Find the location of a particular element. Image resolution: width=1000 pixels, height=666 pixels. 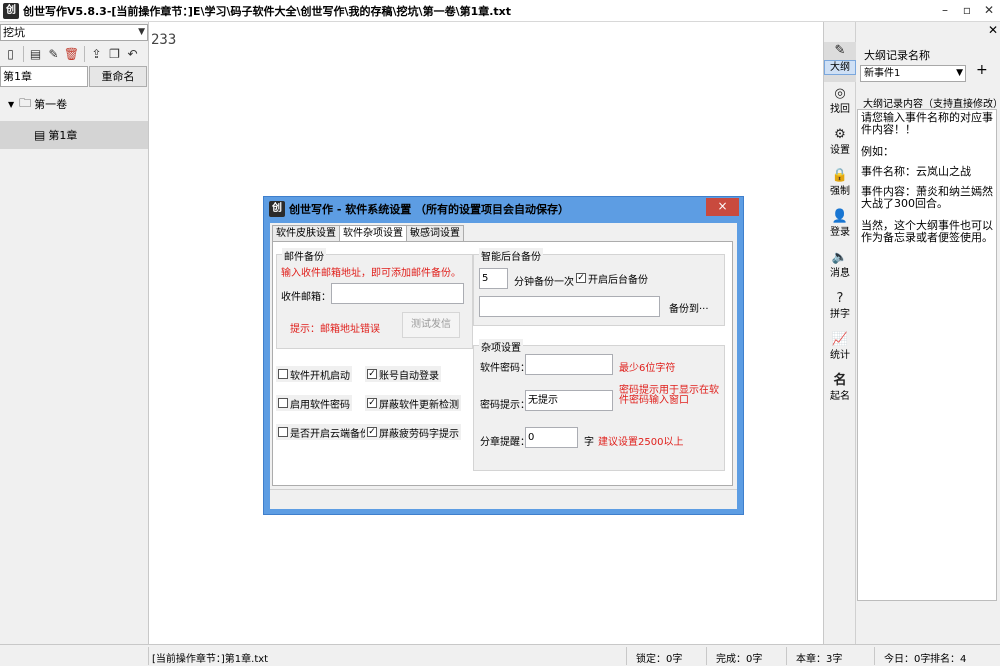

outline-name-label: 大纲记录名称 is located at coordinates (897, 55).